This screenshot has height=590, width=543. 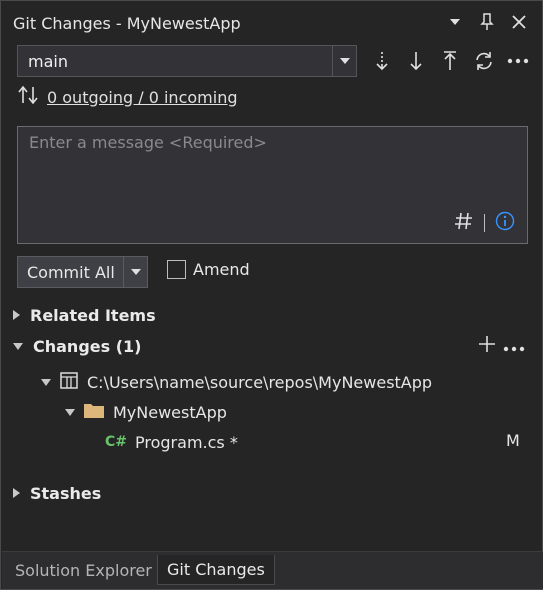 I want to click on amend-label: Amend, so click(x=221, y=269).